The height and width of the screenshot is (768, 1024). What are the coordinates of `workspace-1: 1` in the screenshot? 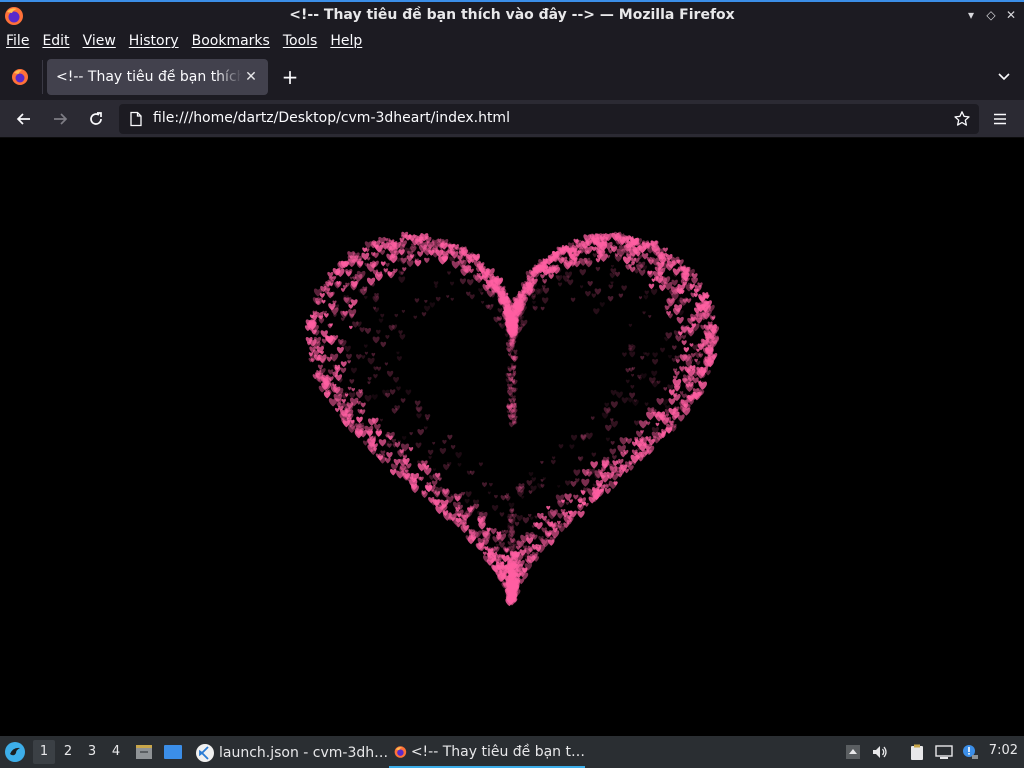 It's located at (44, 752).